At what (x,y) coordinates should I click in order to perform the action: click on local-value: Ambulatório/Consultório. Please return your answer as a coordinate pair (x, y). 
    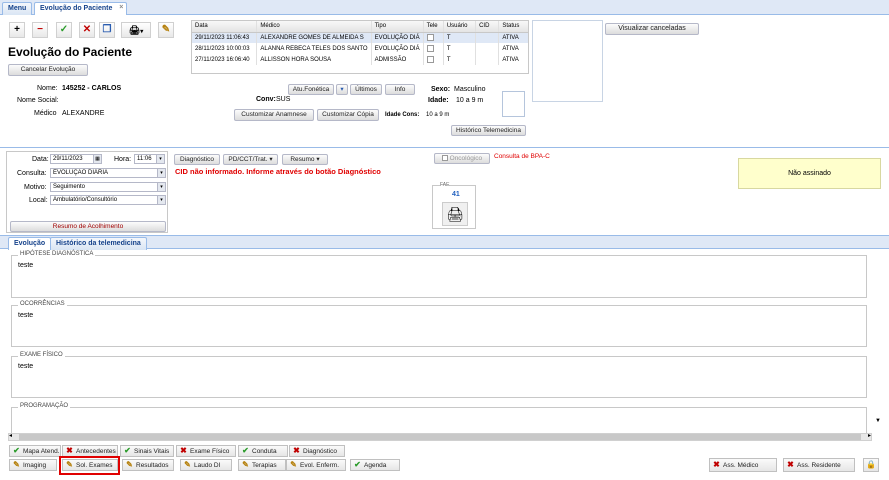
    Looking at the image, I should click on (85, 200).